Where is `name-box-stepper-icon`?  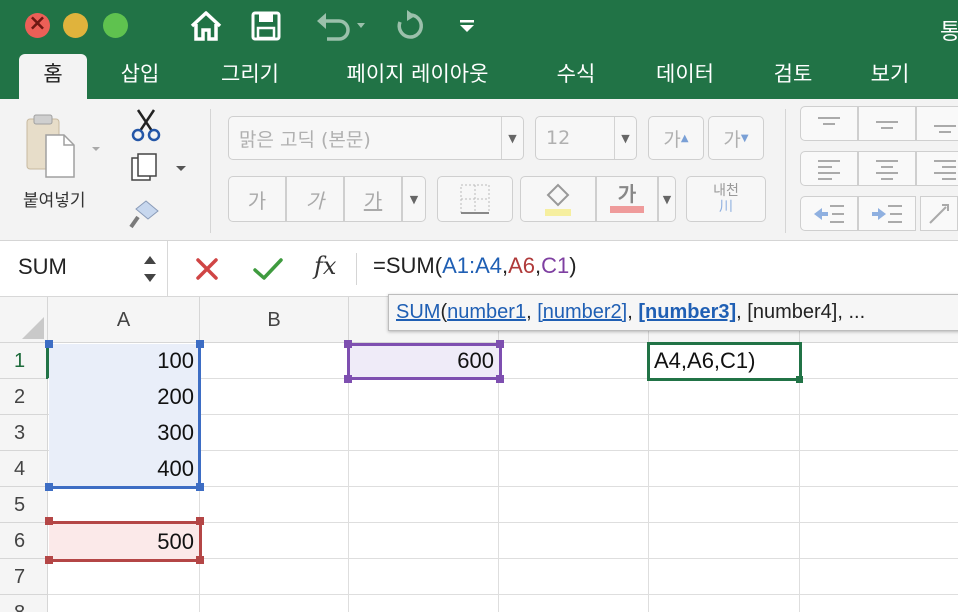
name-box-stepper-icon is located at coordinates (150, 269).